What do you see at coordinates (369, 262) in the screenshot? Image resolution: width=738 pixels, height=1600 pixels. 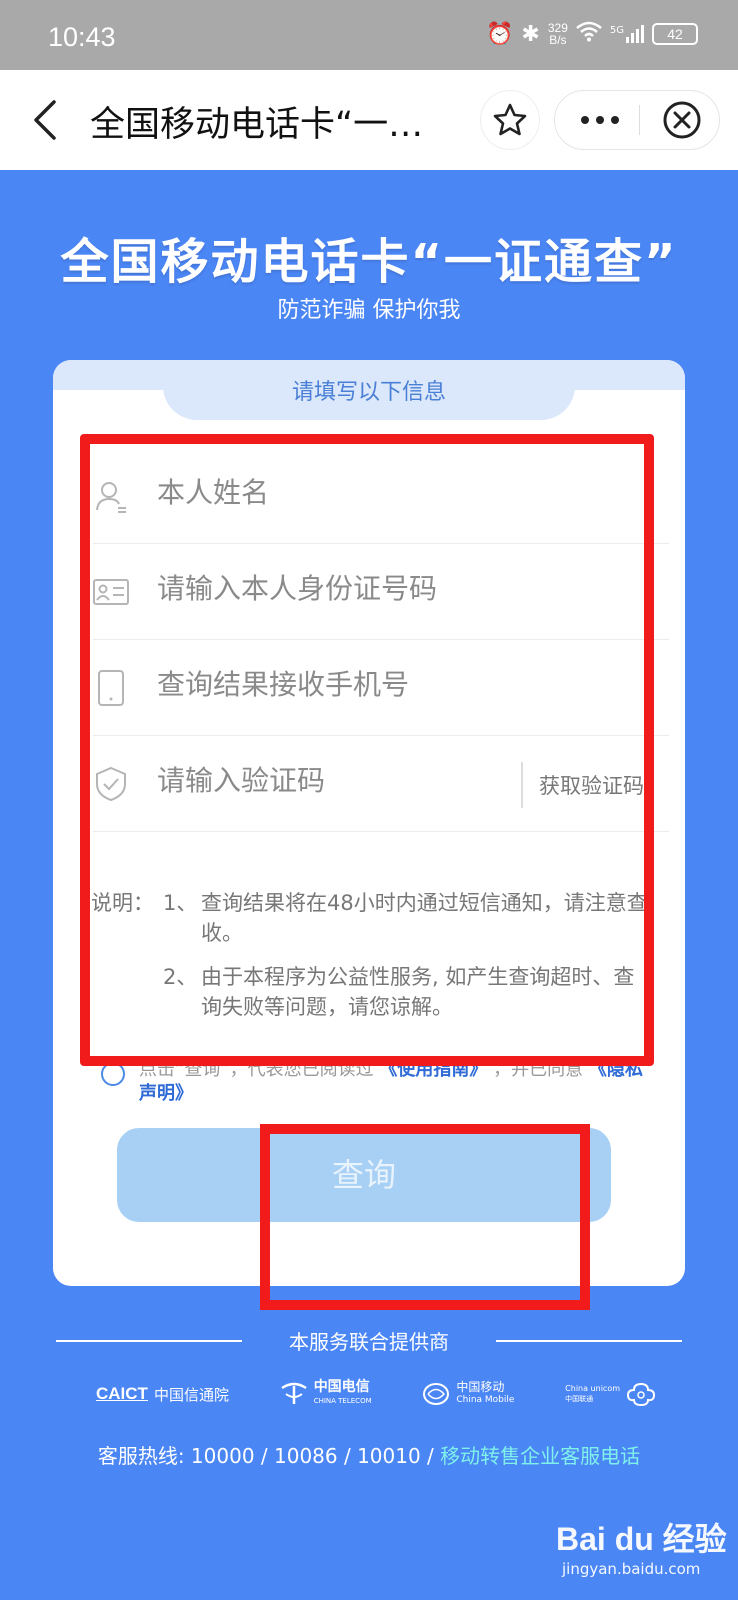 I see `hero-title: 全国移动电话卡“一证通查”` at bounding box center [369, 262].